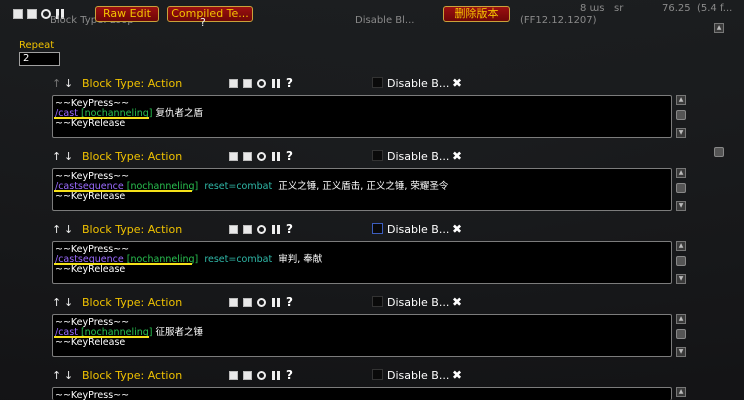 Image resolution: width=744 pixels, height=400 pixels. I want to click on faded-version-text: (FF12.12.1207), so click(558, 20).